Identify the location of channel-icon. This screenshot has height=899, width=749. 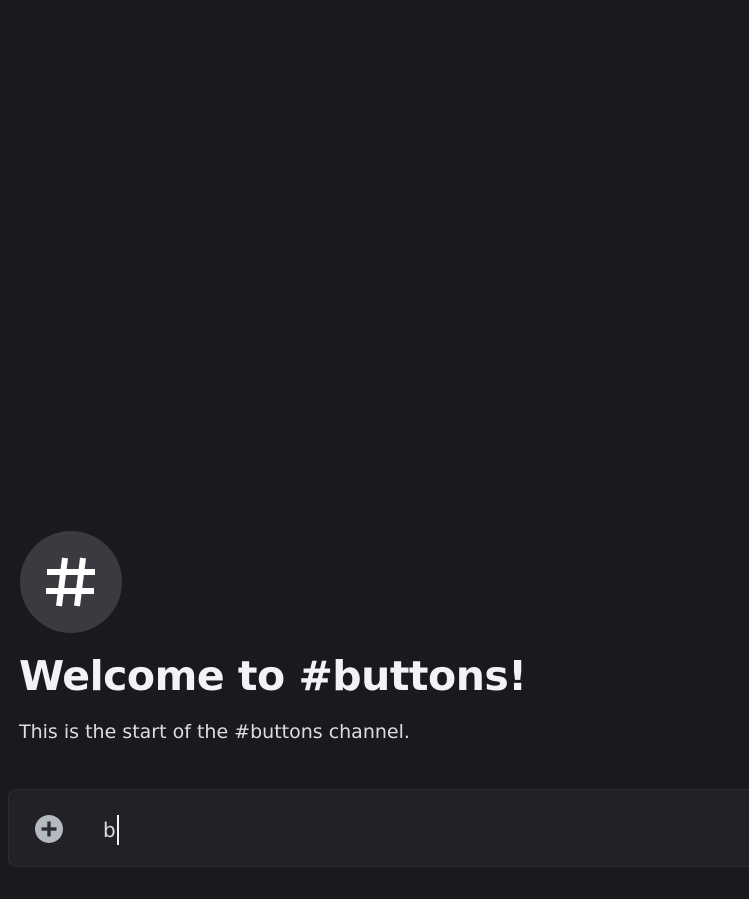
(71, 582).